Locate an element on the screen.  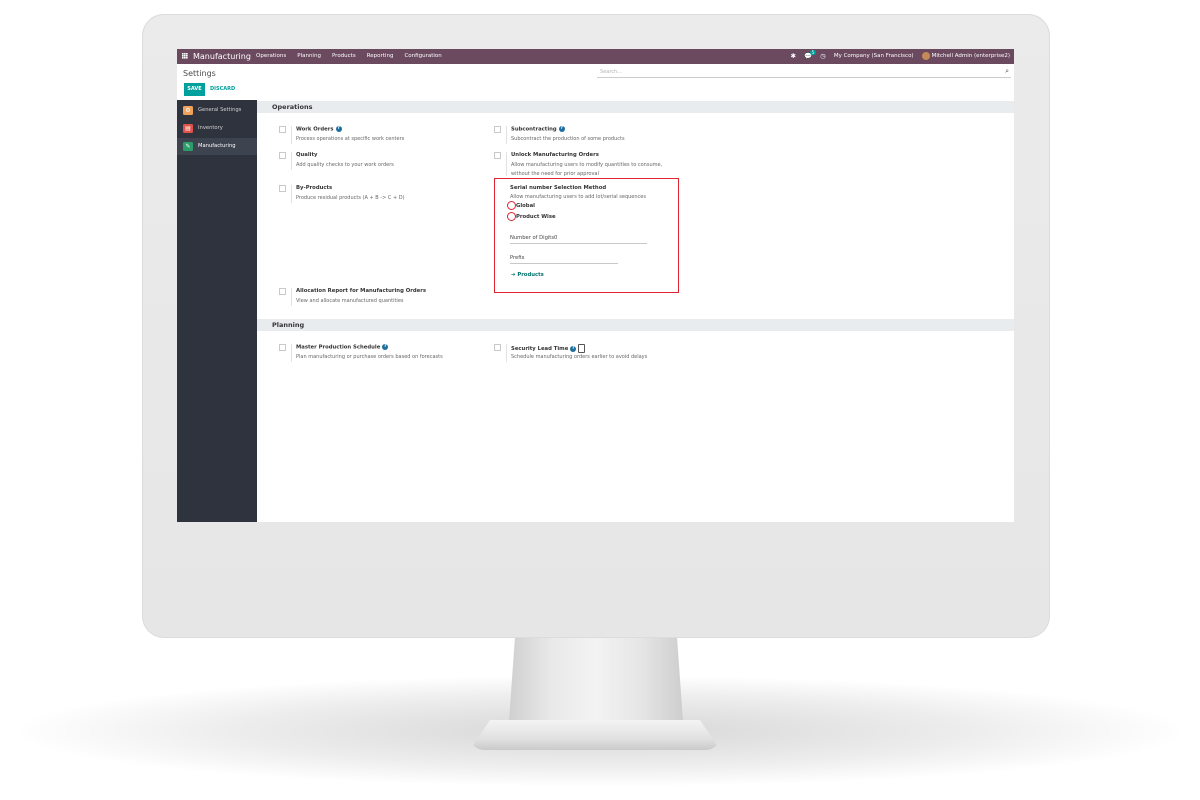
menu-reporting: Reporting is located at coordinates (380, 56).